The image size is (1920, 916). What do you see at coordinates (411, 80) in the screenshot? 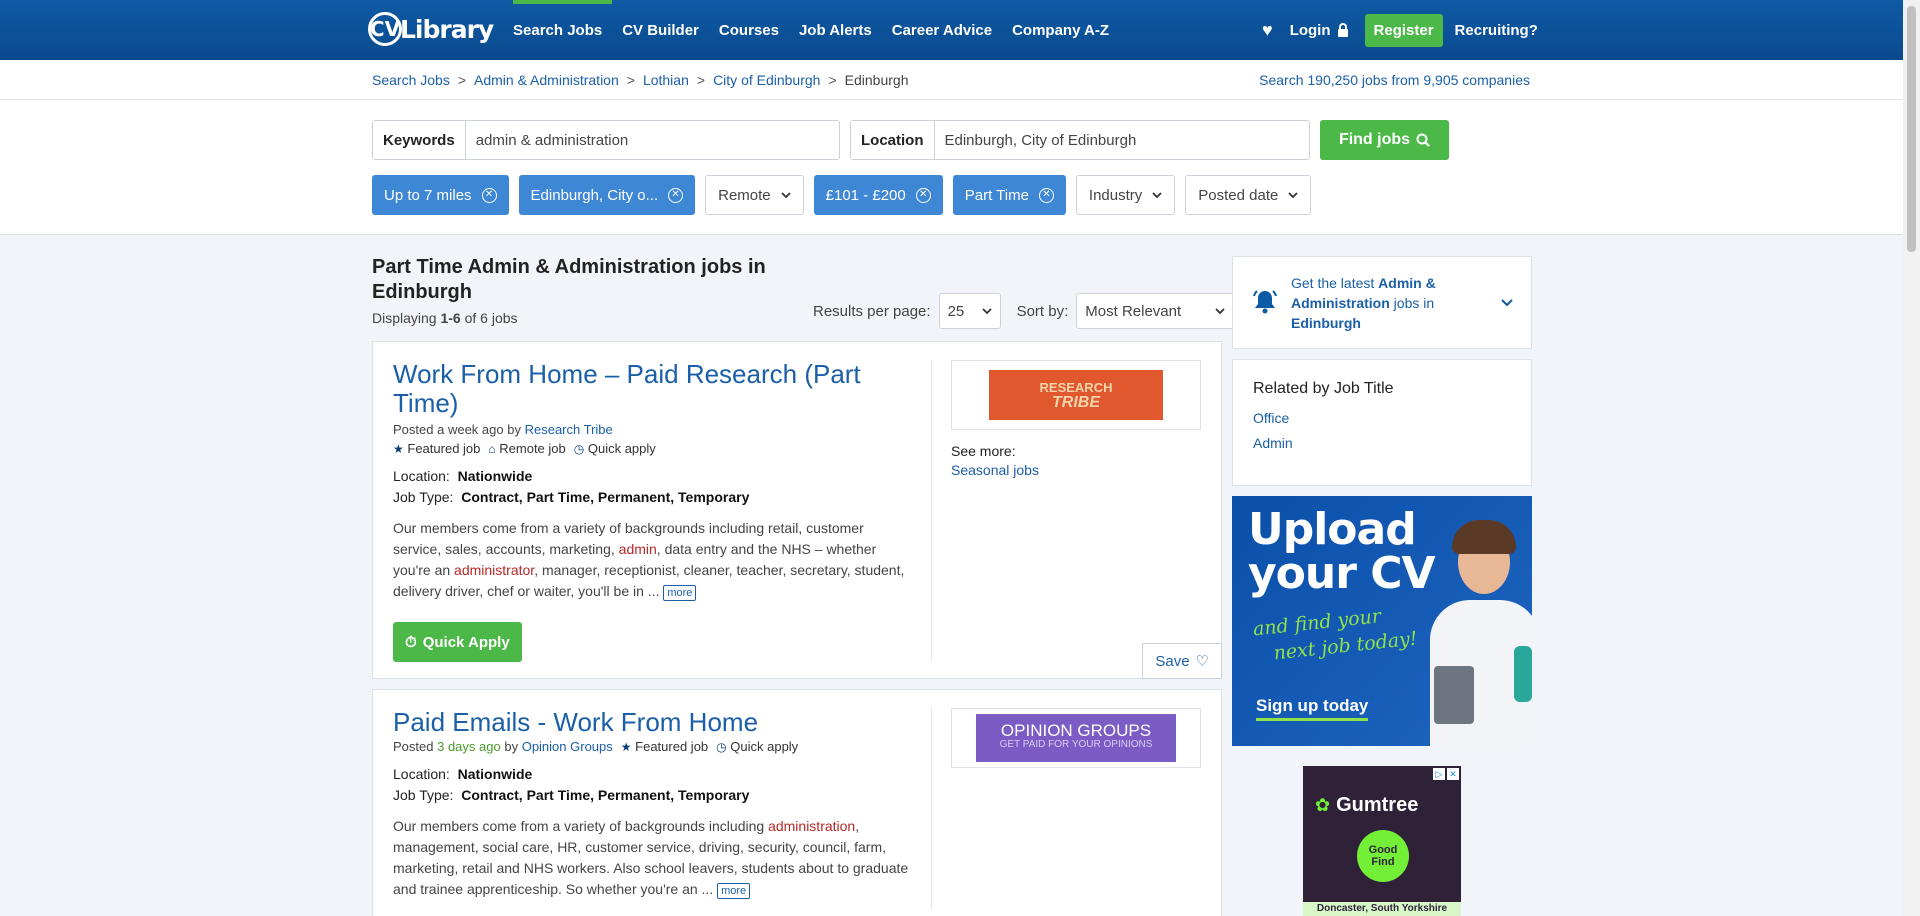
I see `breadcrumb-search-jobs: Search Jobs` at bounding box center [411, 80].